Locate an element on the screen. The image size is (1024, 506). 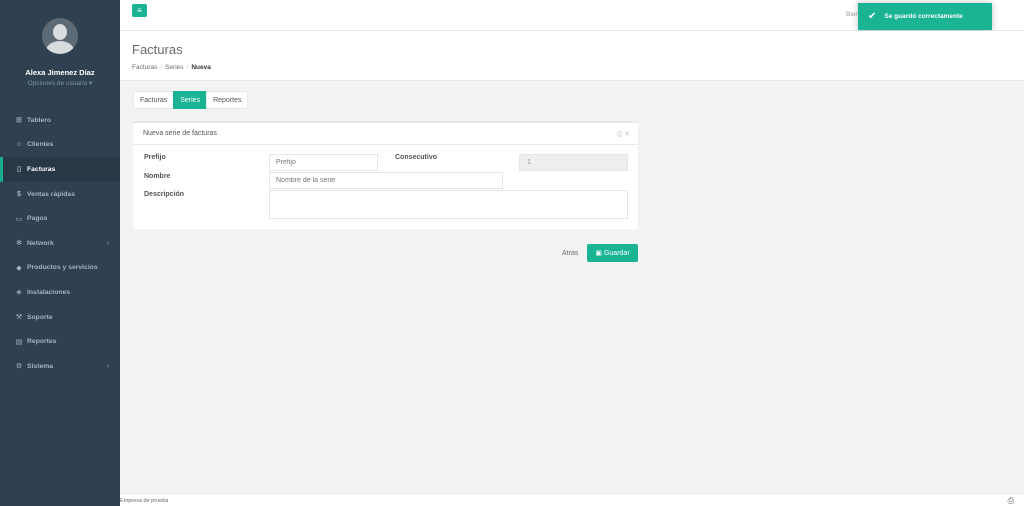
tool-icon: ⚒ is located at coordinates (19, 318).